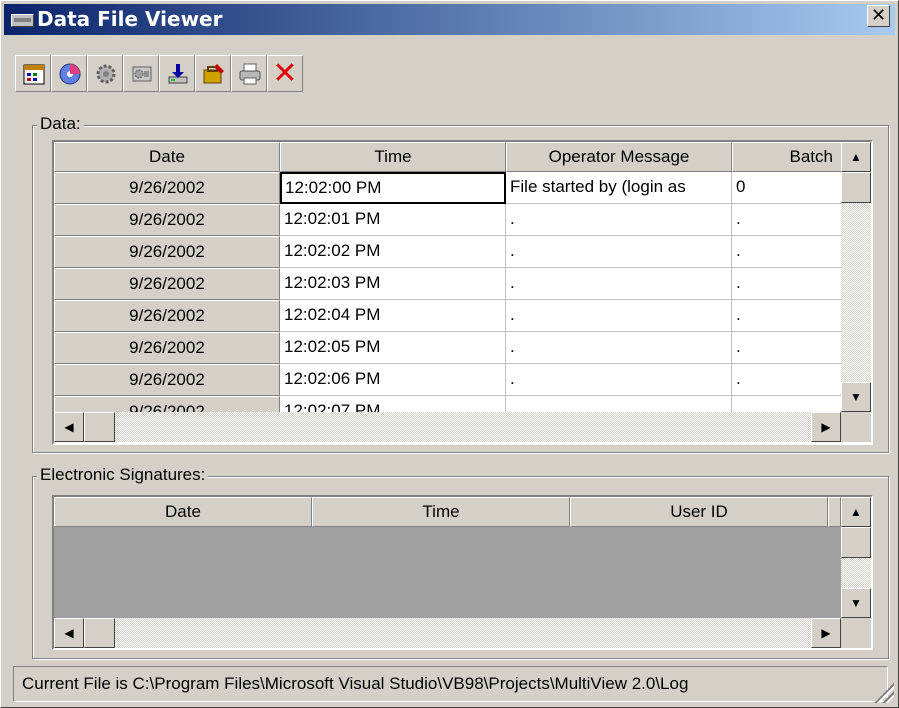 This screenshot has height=708, width=899. I want to click on signatures-scroll-right-button: ▶, so click(826, 633).